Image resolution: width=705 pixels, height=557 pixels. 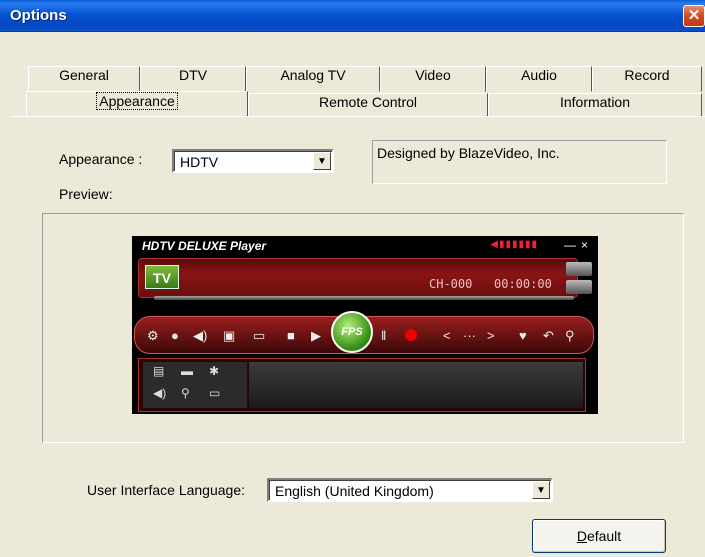 What do you see at coordinates (313, 79) in the screenshot?
I see `tab-analog-tv: Analog TV` at bounding box center [313, 79].